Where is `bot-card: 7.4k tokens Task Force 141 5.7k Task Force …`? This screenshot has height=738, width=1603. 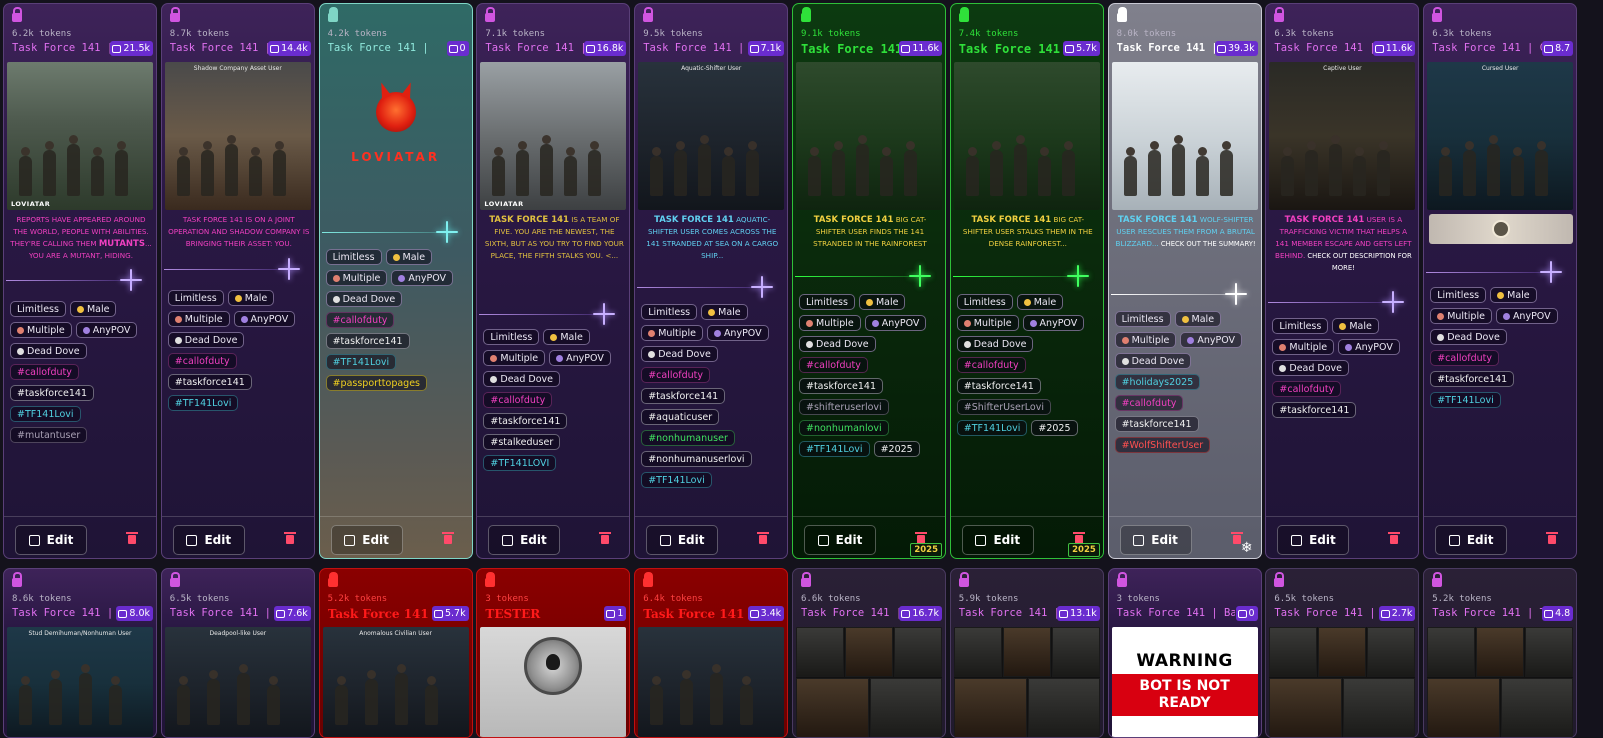 bot-card: 7.4k tokens Task Force 141 5.7k Task Force … is located at coordinates (1026, 281).